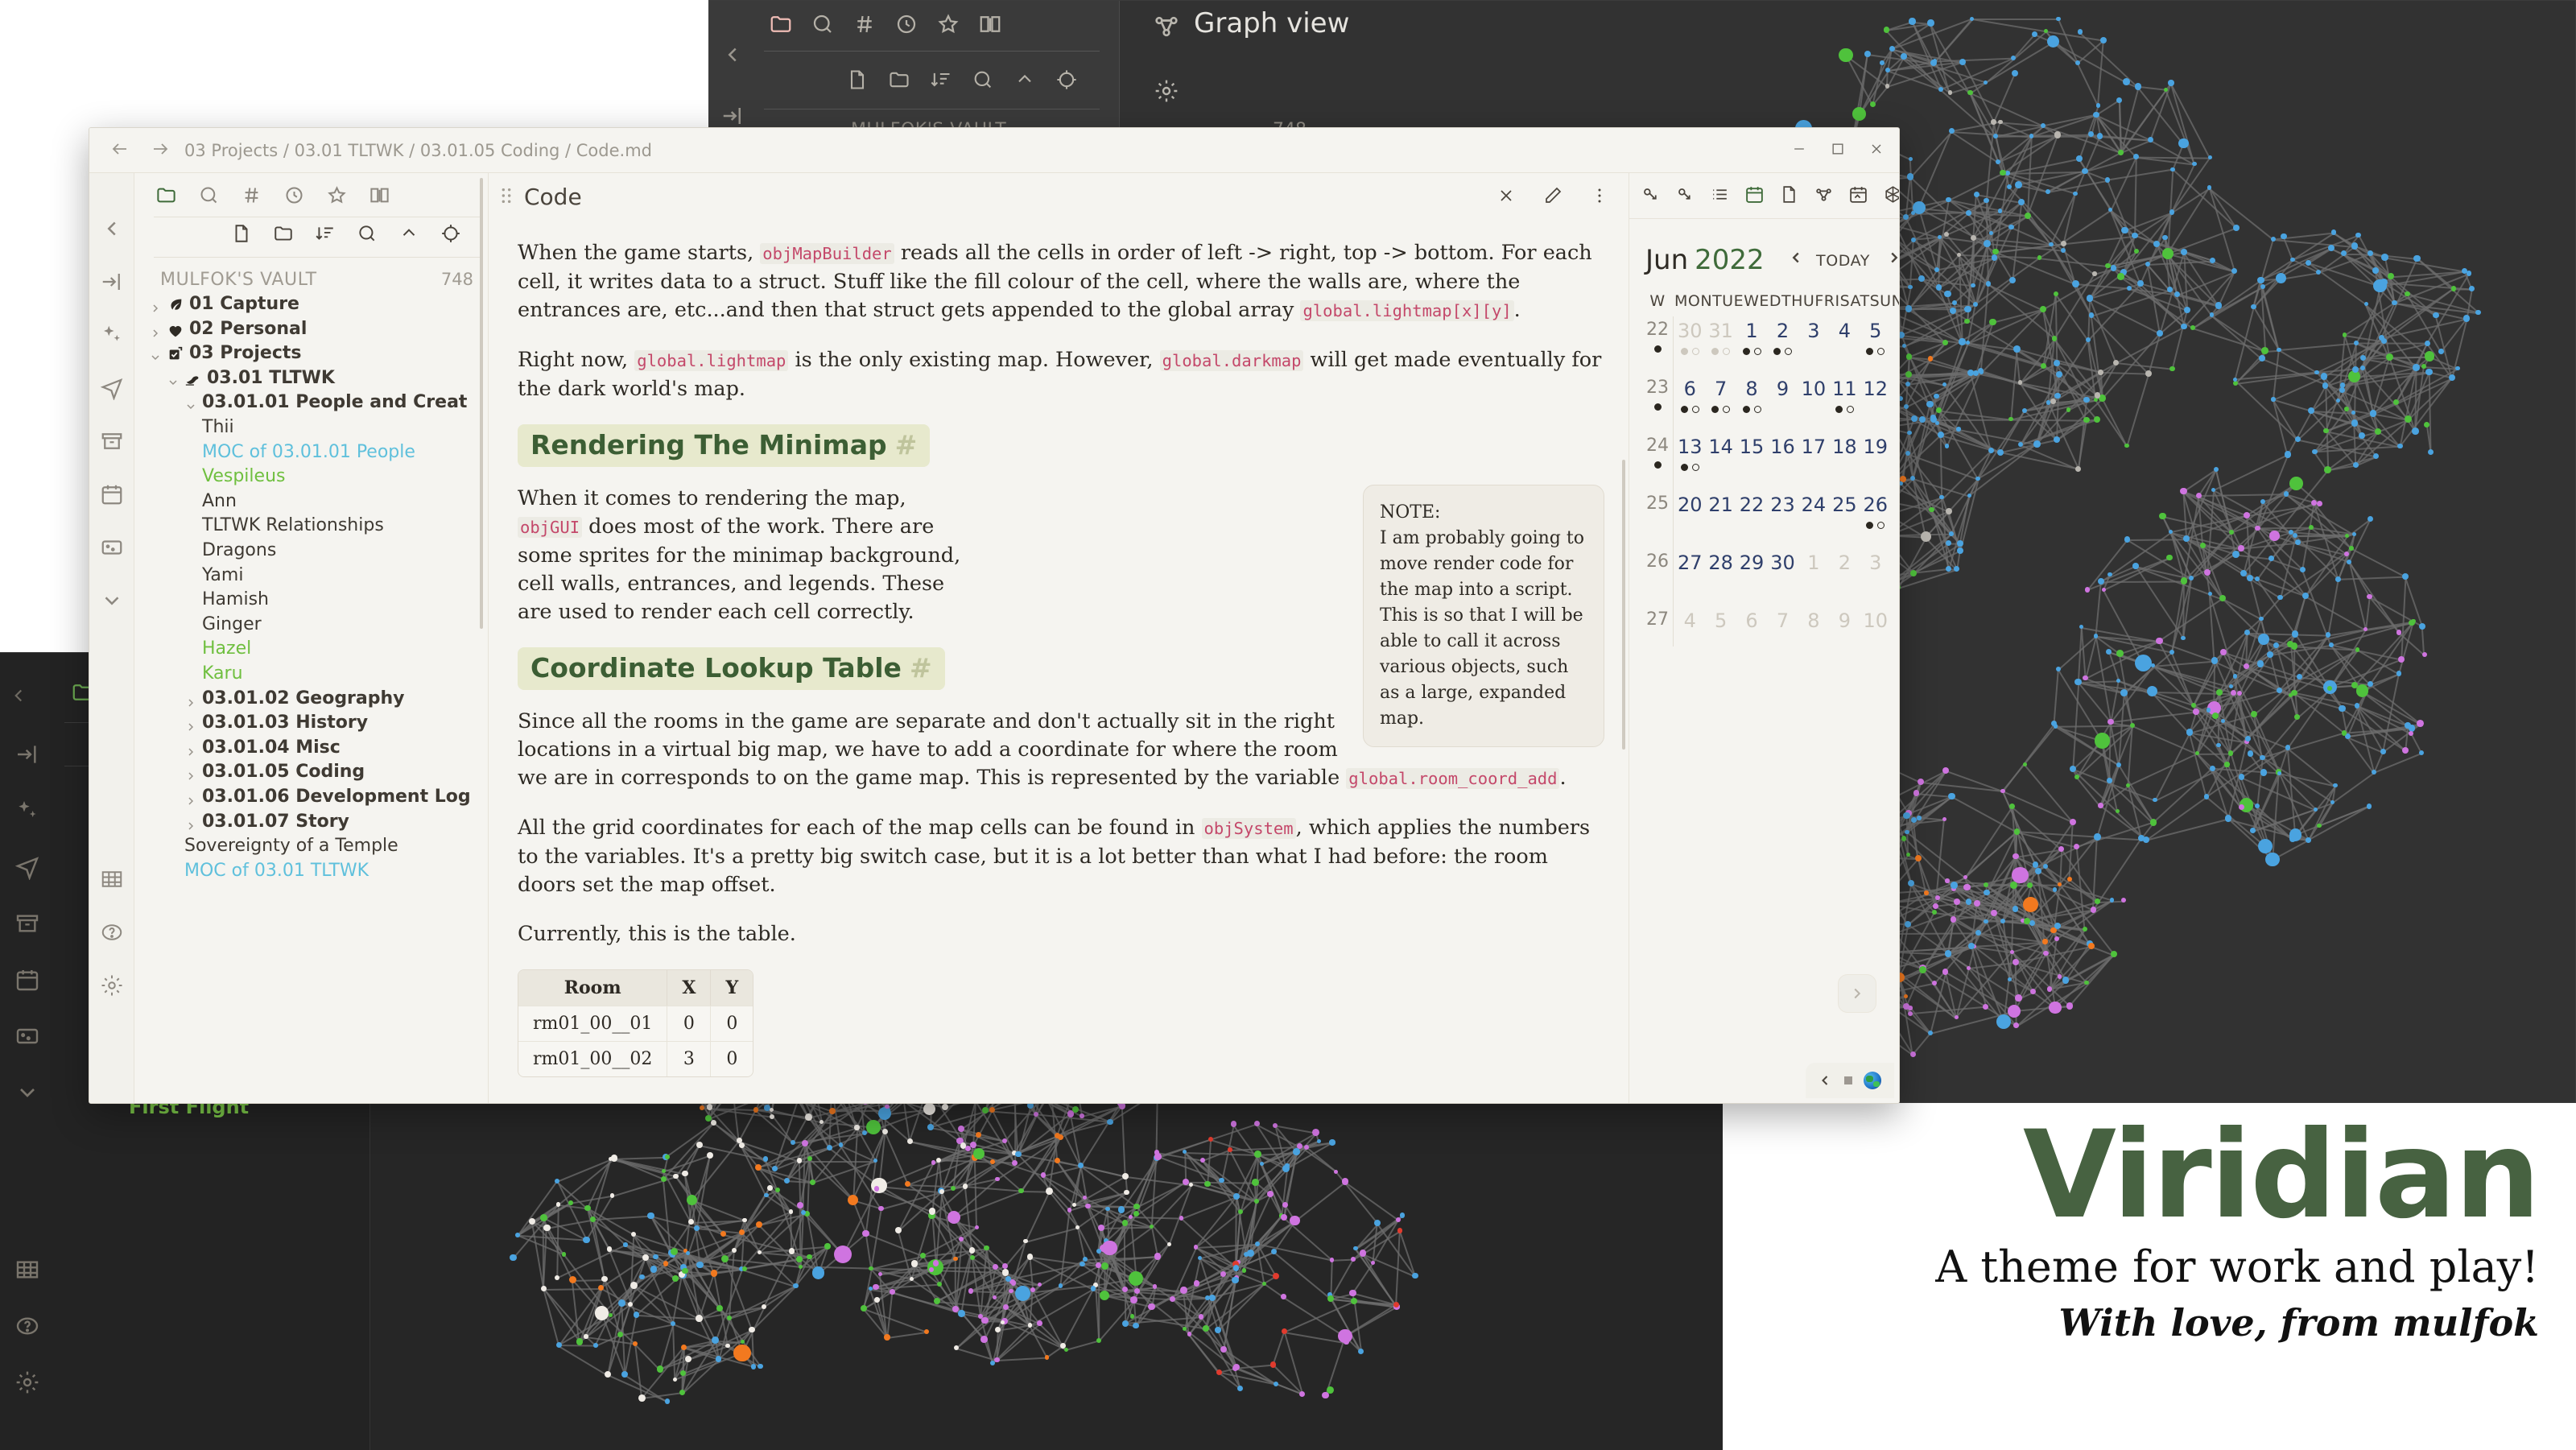 Image resolution: width=2576 pixels, height=1450 pixels. What do you see at coordinates (1782, 620) in the screenshot?
I see `calendar-day: 7` at bounding box center [1782, 620].